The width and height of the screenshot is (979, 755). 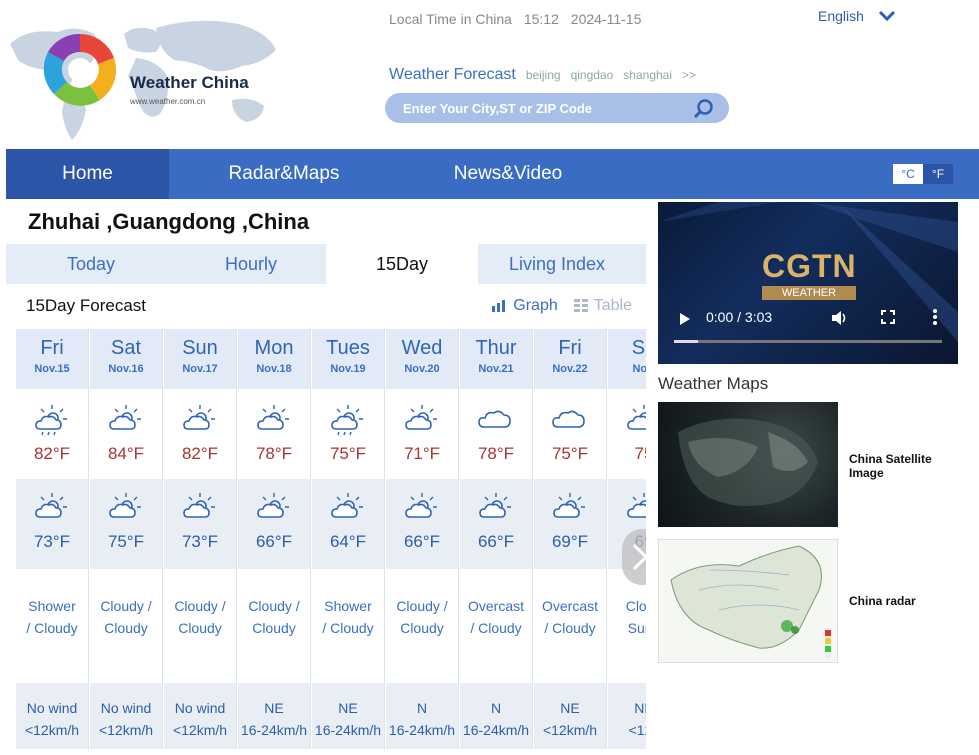 I want to click on day-name: Fri, so click(x=52, y=348).